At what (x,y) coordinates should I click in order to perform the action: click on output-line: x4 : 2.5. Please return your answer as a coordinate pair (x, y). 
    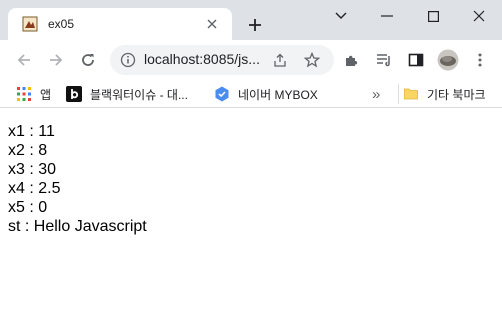
    Looking at the image, I should click on (34, 188).